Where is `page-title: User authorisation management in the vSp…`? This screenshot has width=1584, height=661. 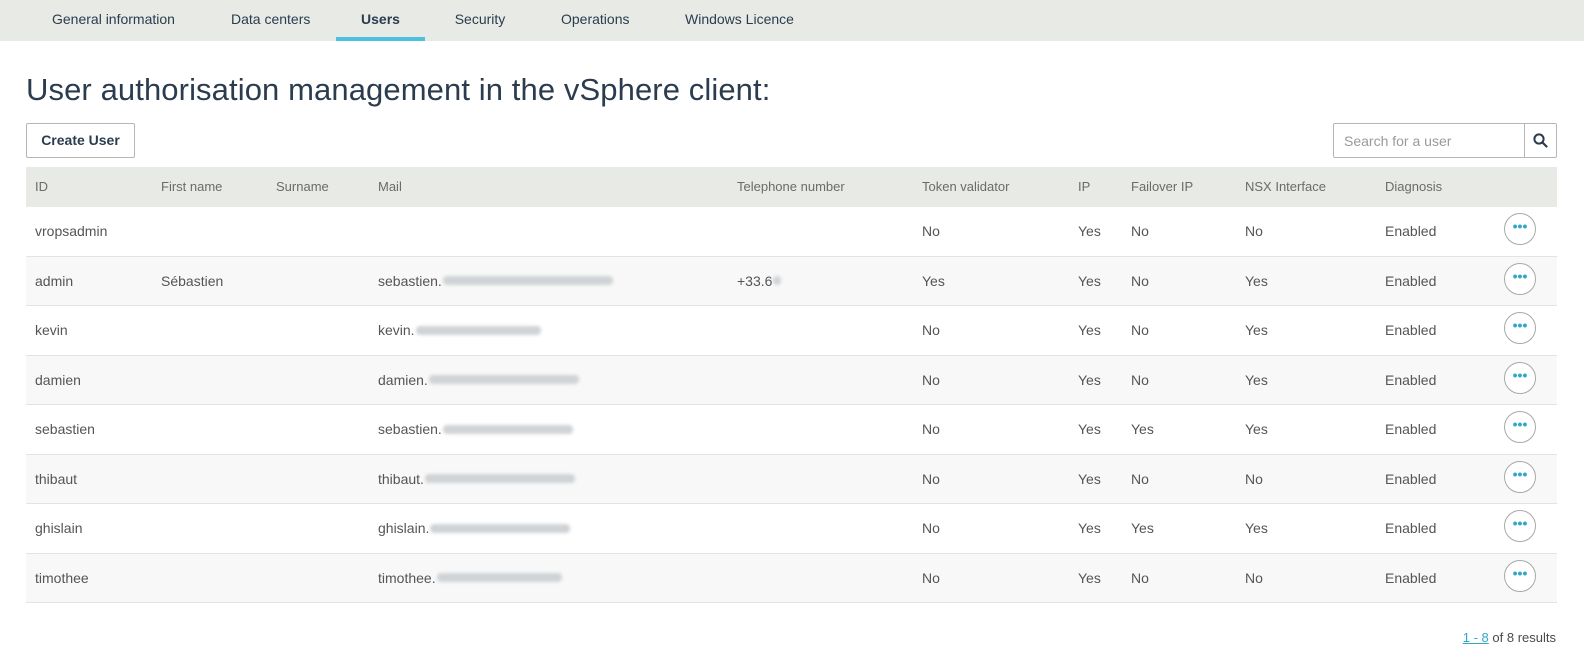 page-title: User authorisation management in the vSp… is located at coordinates (398, 89).